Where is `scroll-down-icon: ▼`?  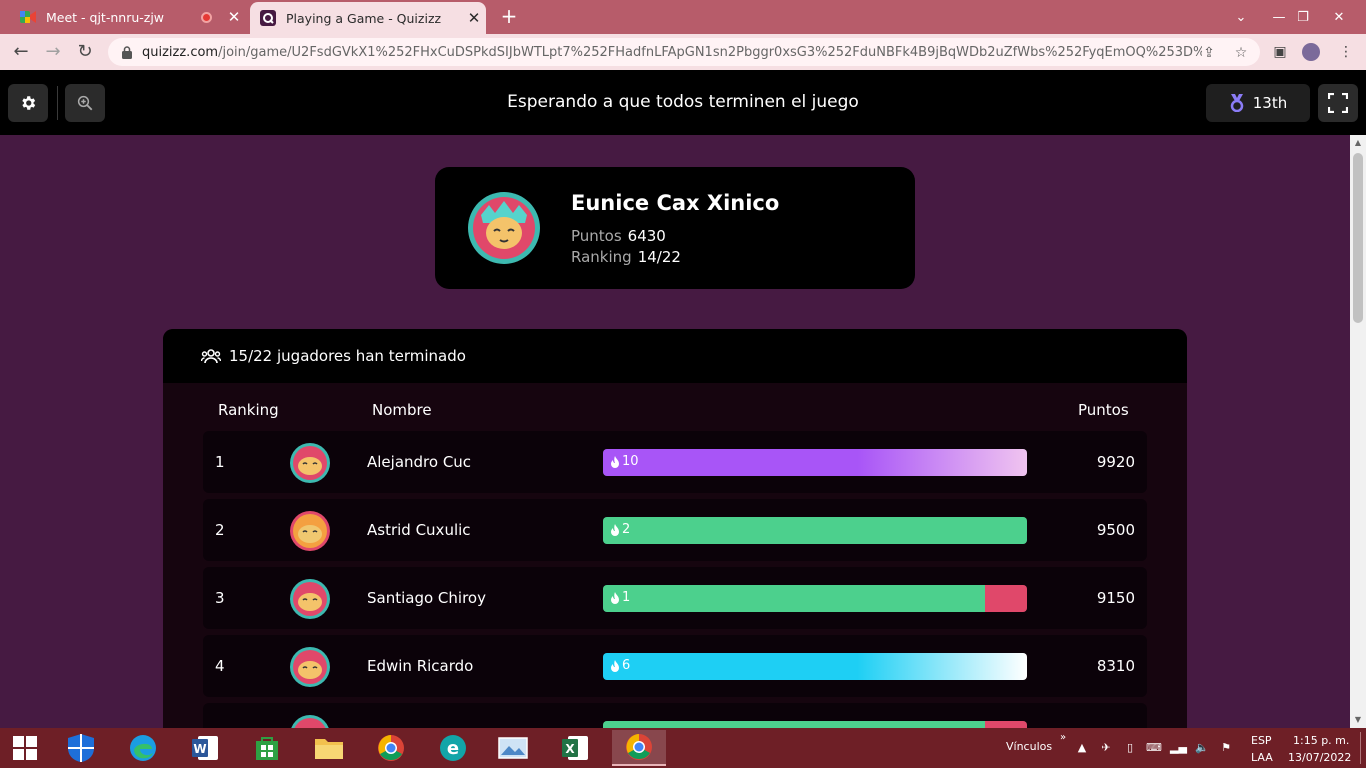 scroll-down-icon: ▼ is located at coordinates (1358, 720).